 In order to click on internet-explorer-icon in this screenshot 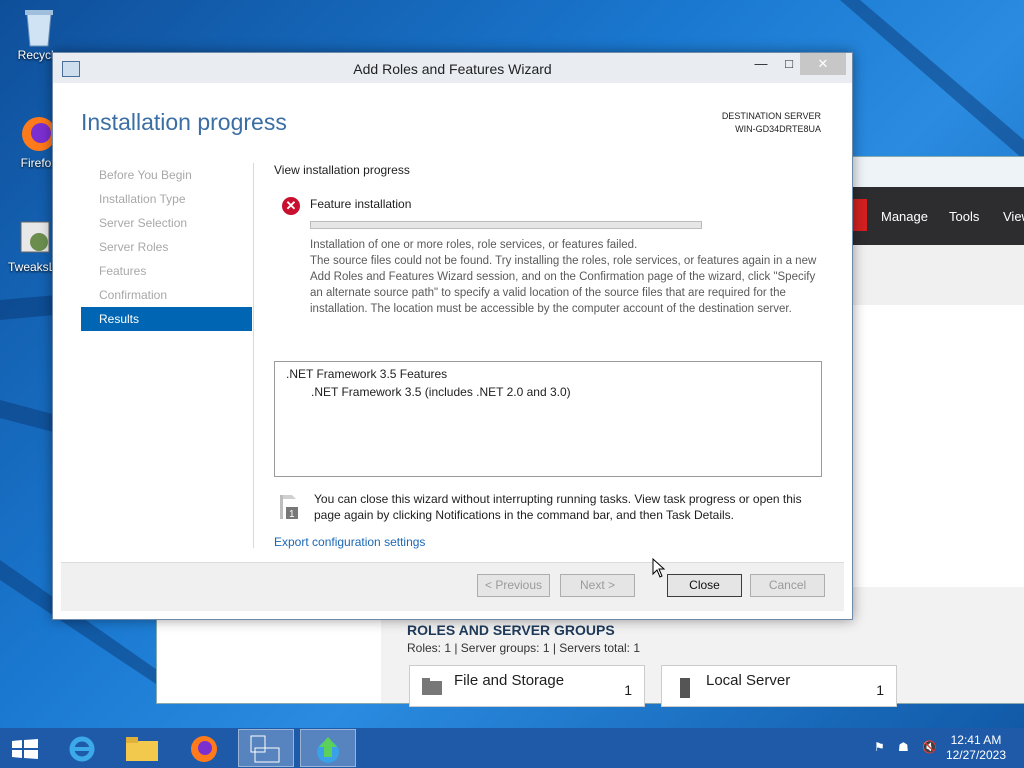, I will do `click(82, 749)`.